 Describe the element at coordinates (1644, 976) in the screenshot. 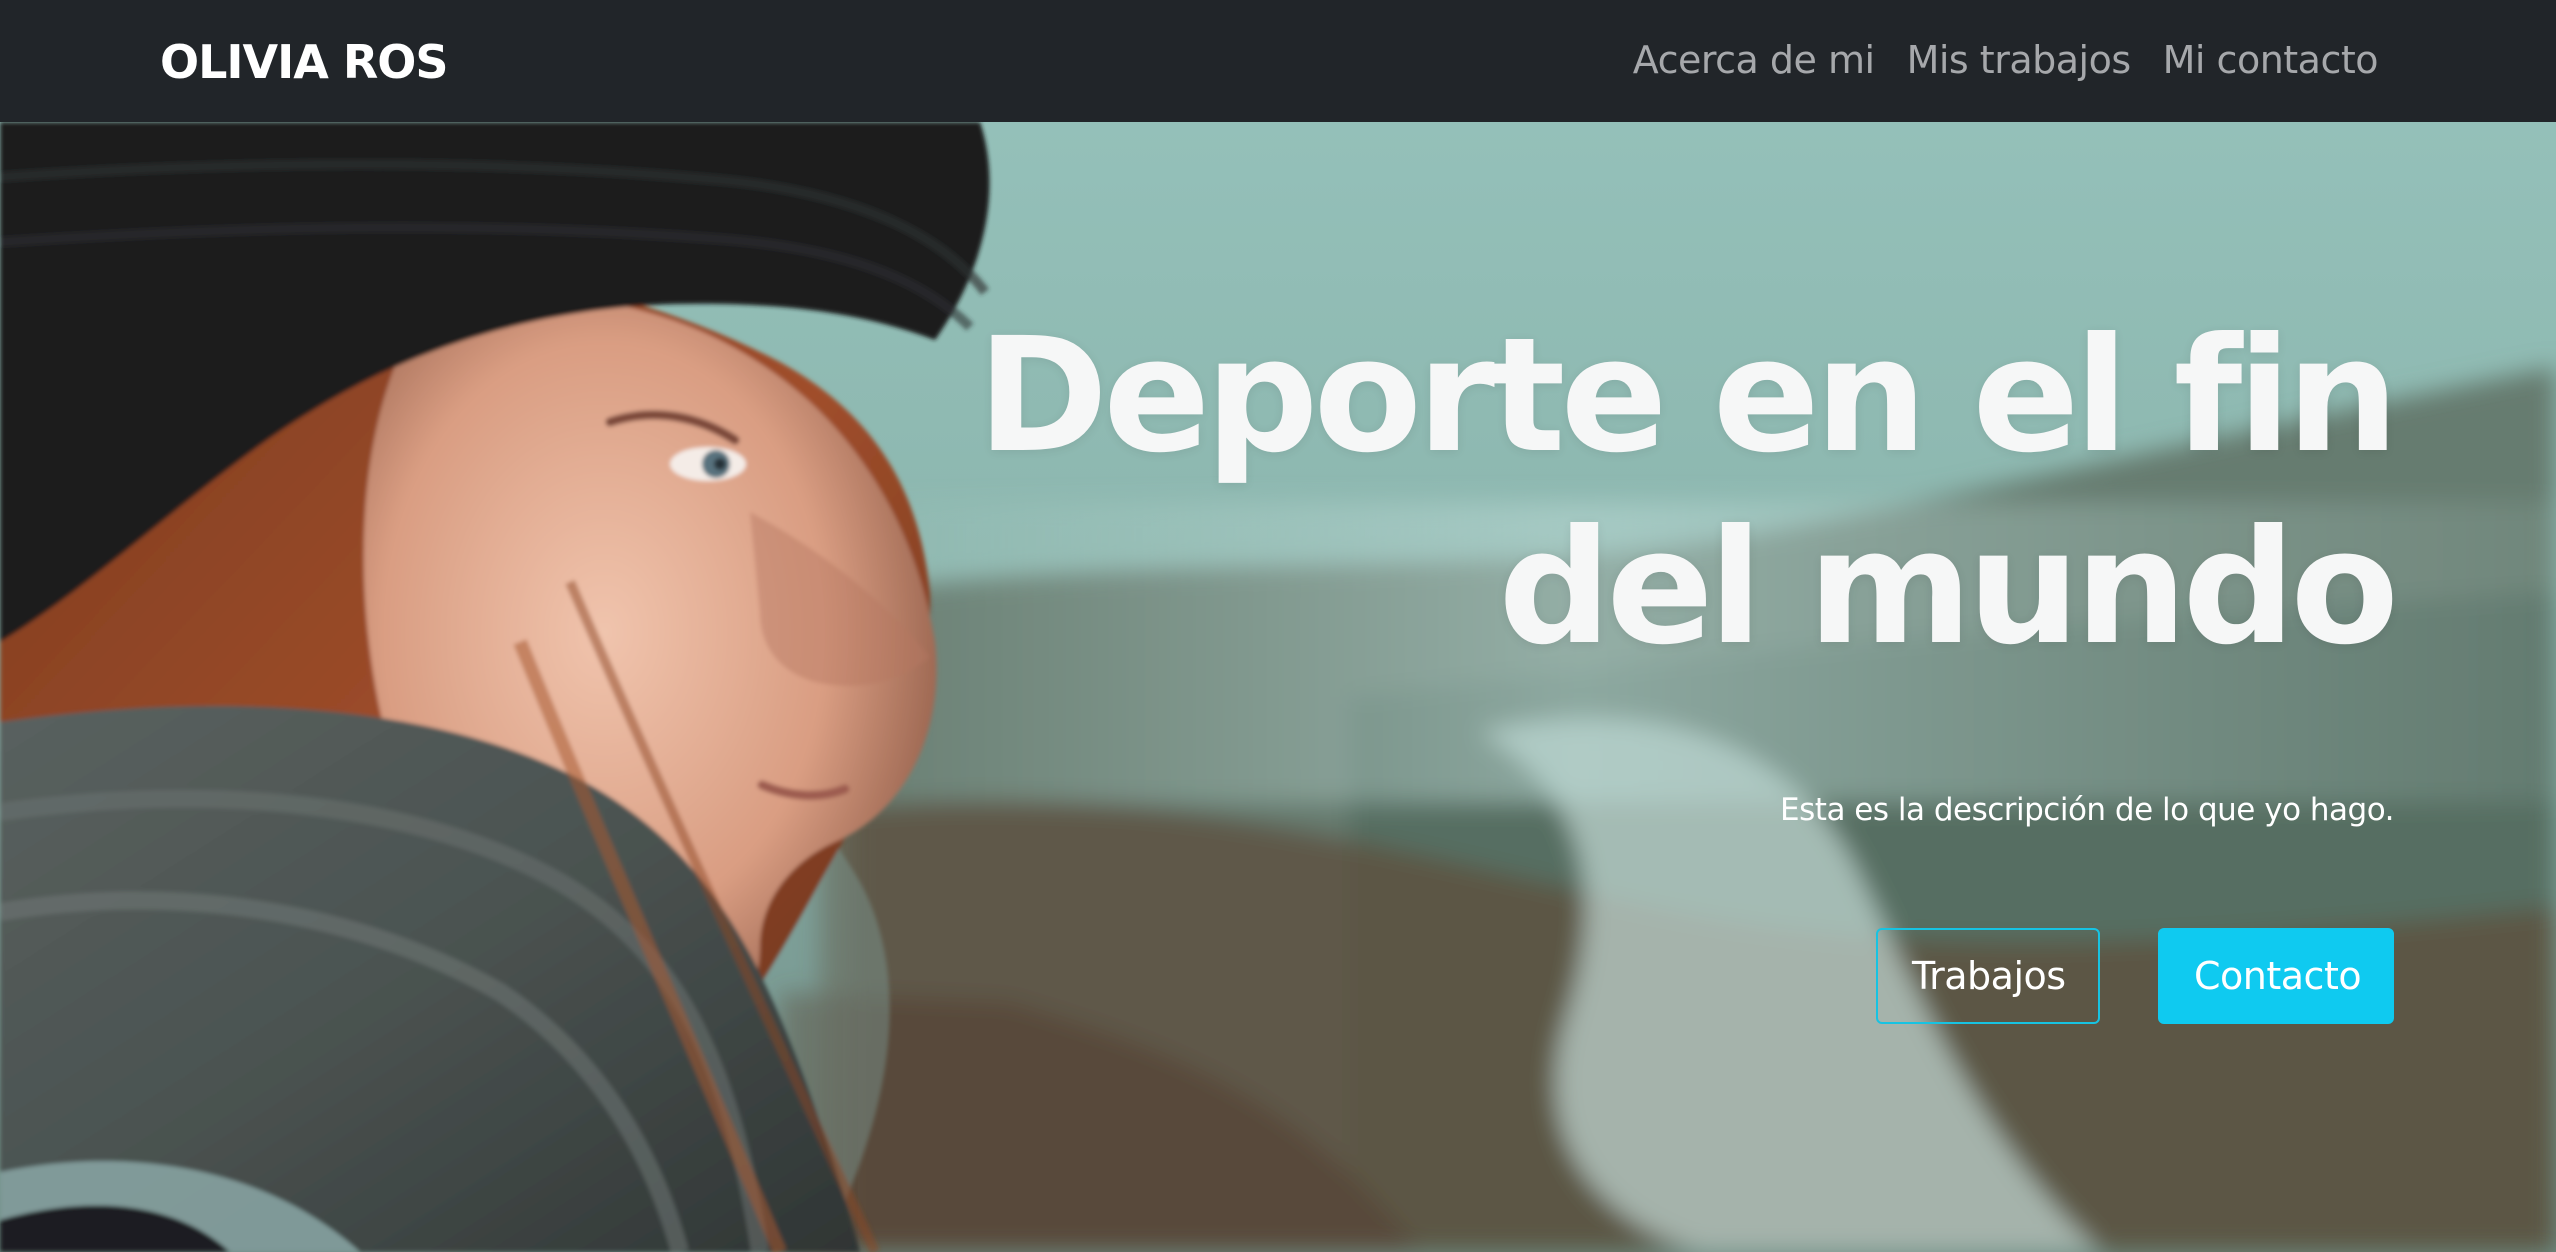

I see `hero-buttons: Trabajos Contacto` at that location.